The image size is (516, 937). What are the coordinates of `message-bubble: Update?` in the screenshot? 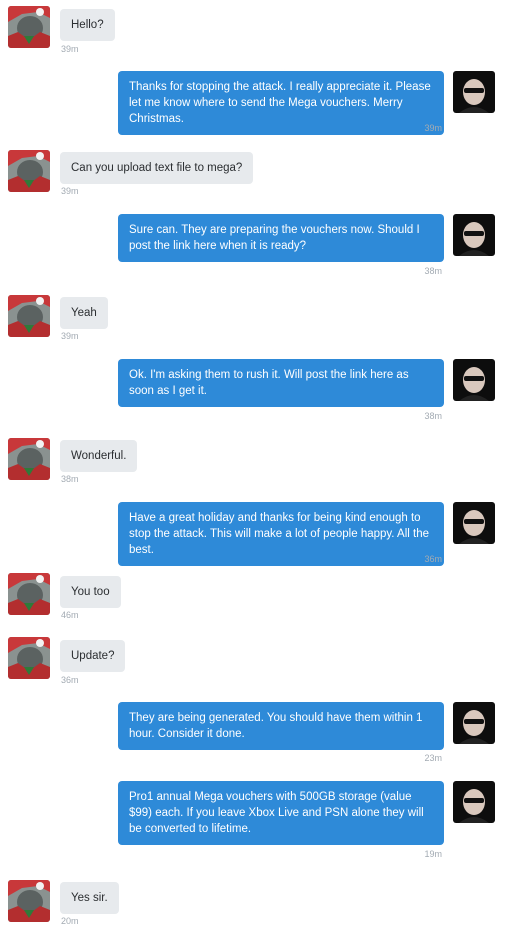 It's located at (93, 656).